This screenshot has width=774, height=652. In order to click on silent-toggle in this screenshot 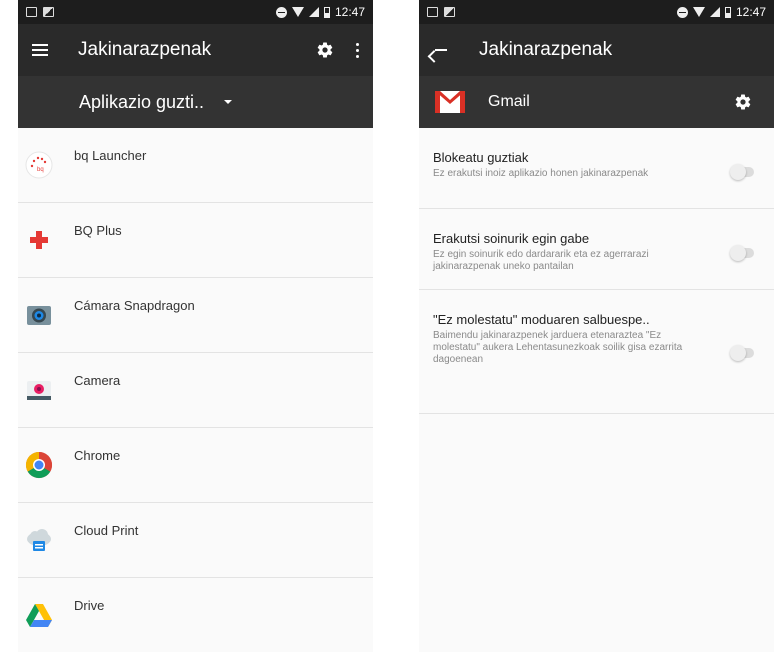, I will do `click(742, 253)`.